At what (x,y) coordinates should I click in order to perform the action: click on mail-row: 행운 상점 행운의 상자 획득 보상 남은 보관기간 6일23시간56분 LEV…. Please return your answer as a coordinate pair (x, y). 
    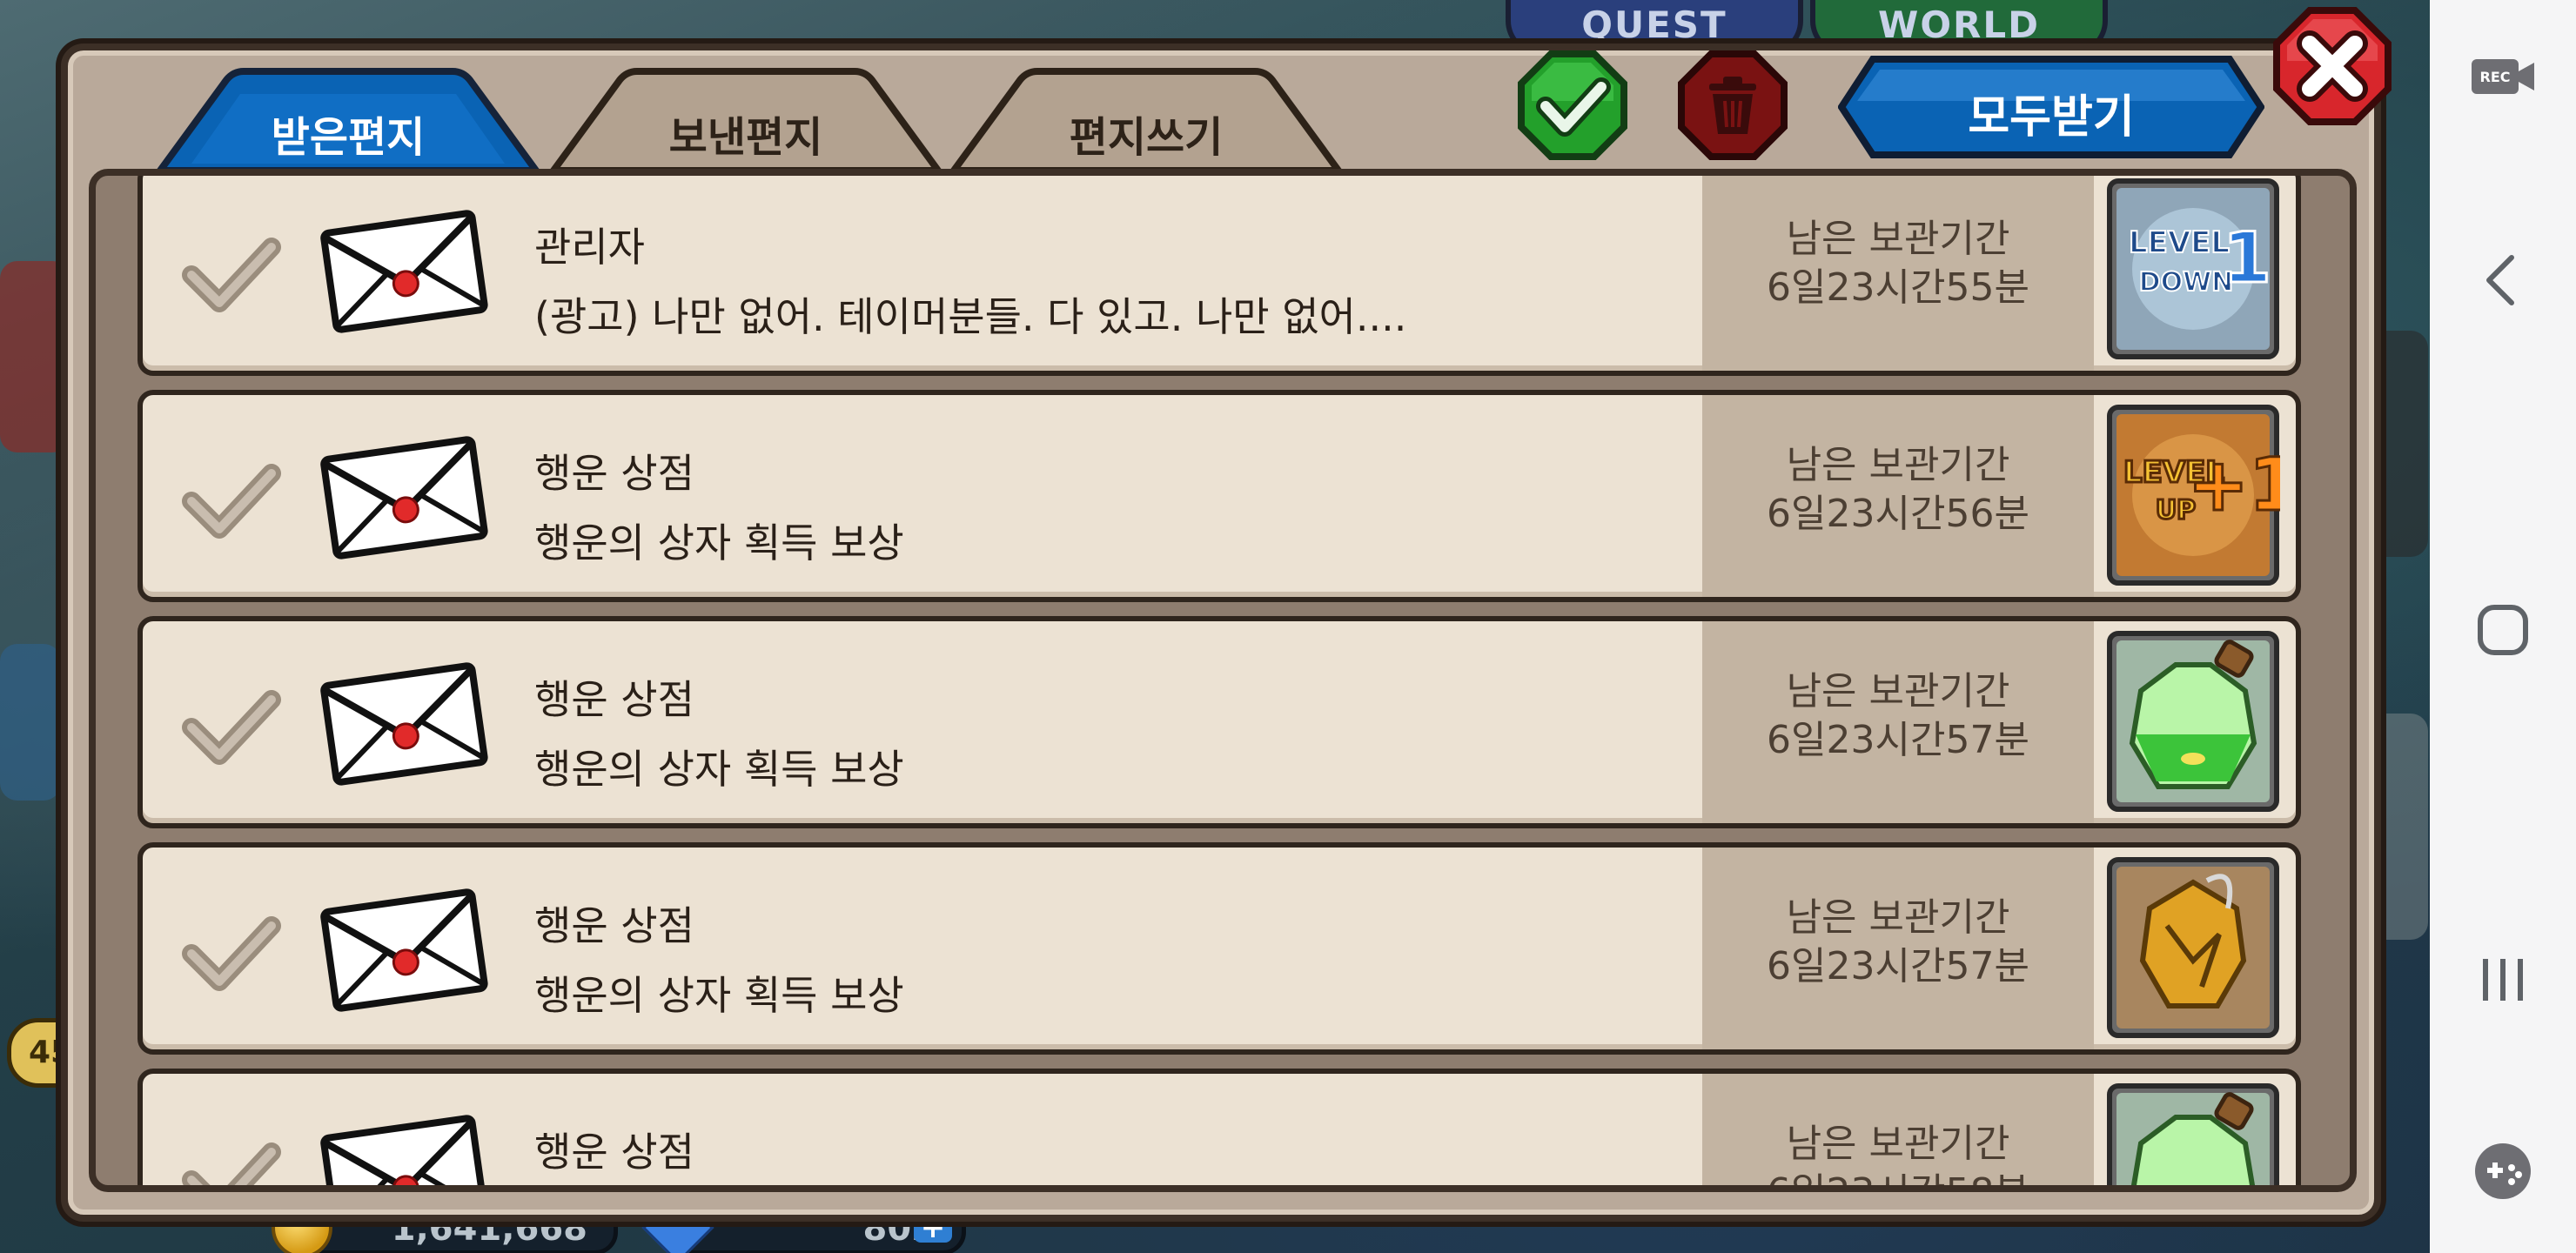
    Looking at the image, I should click on (1219, 496).